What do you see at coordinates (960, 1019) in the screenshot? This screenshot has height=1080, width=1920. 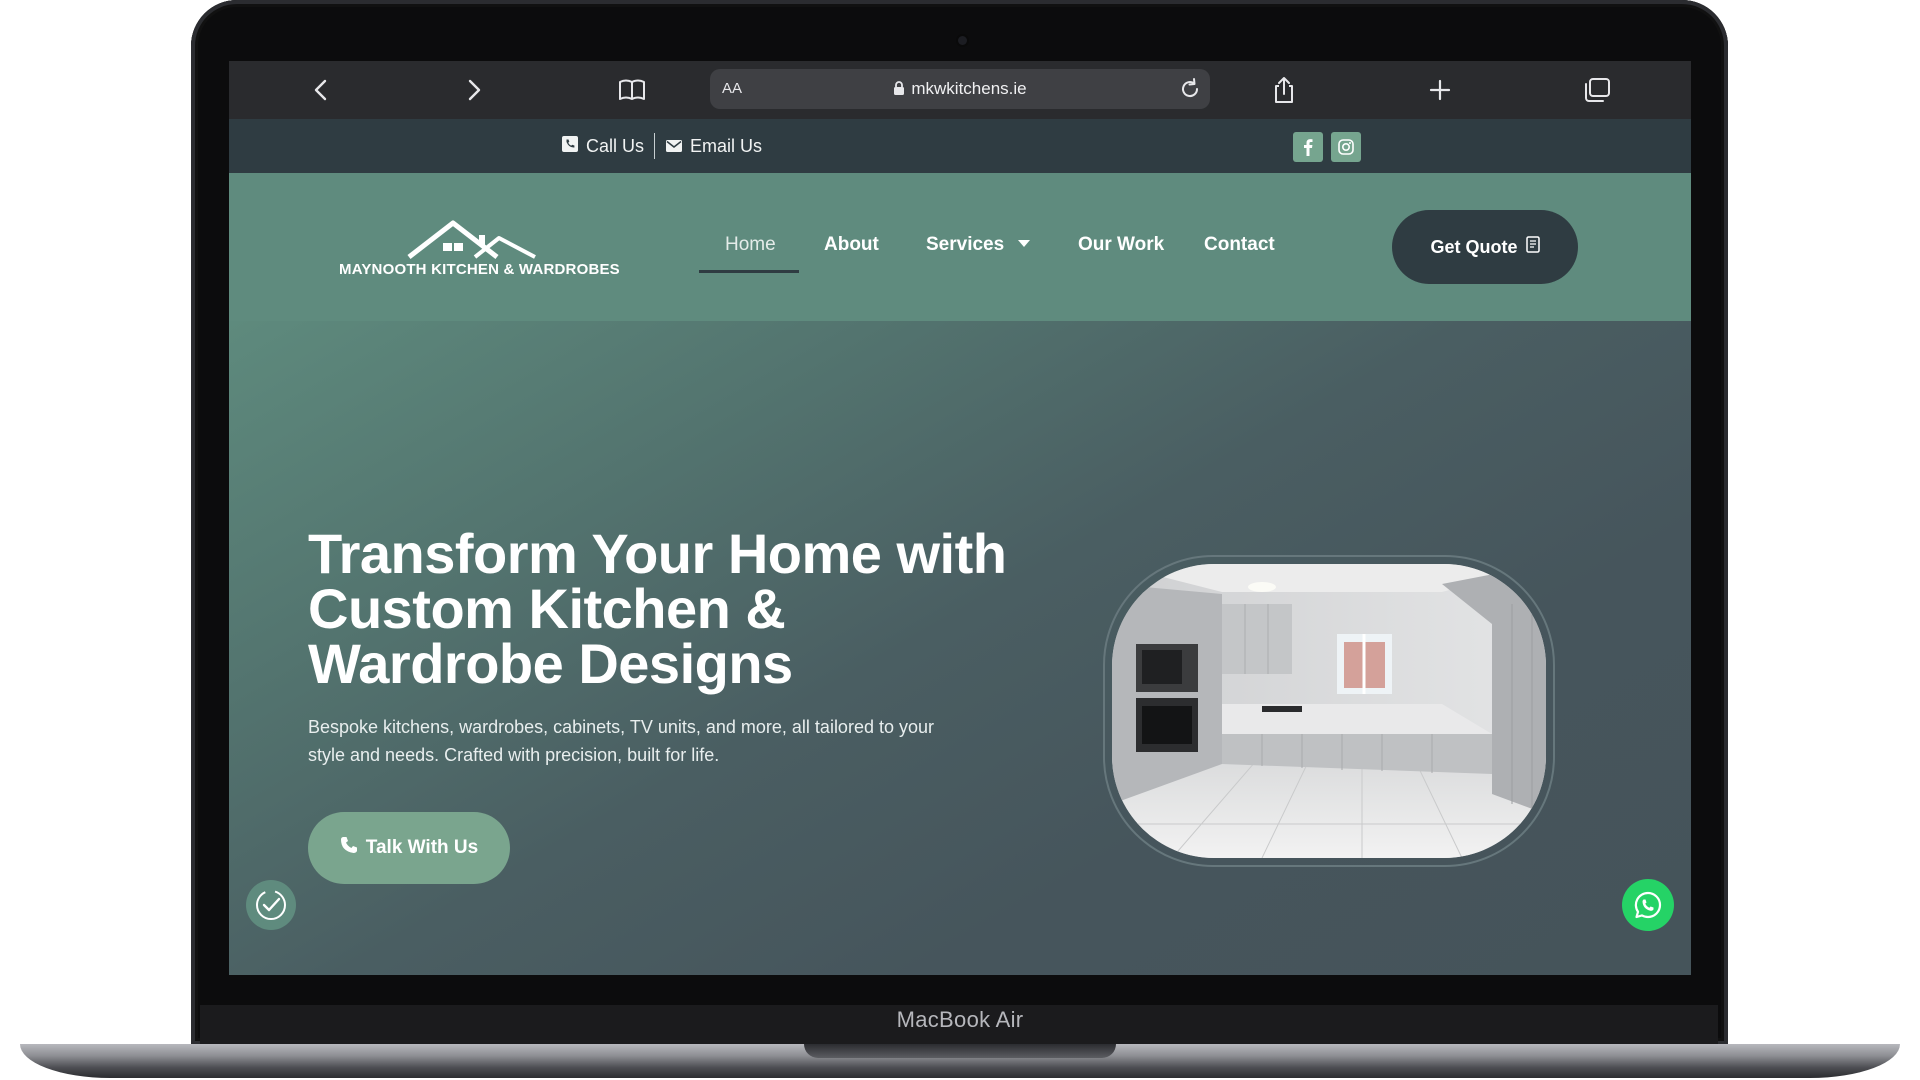 I see `device-label: MacBook Air` at bounding box center [960, 1019].